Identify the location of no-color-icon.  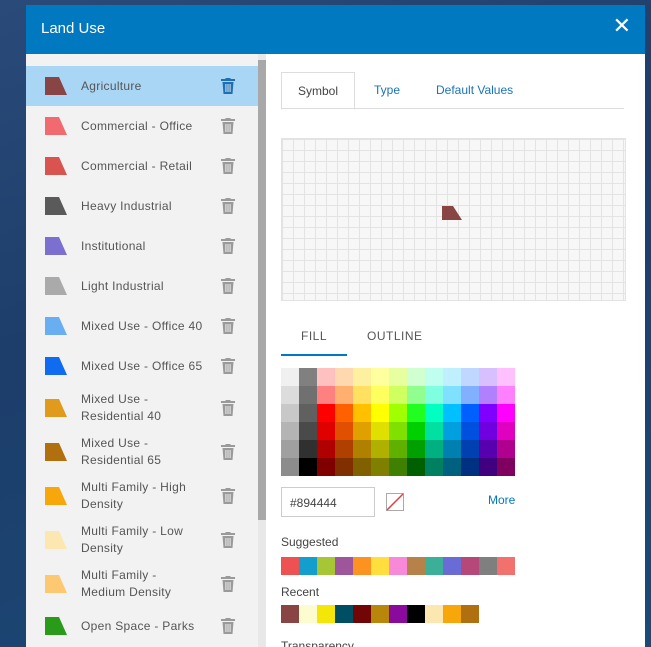
(395, 502).